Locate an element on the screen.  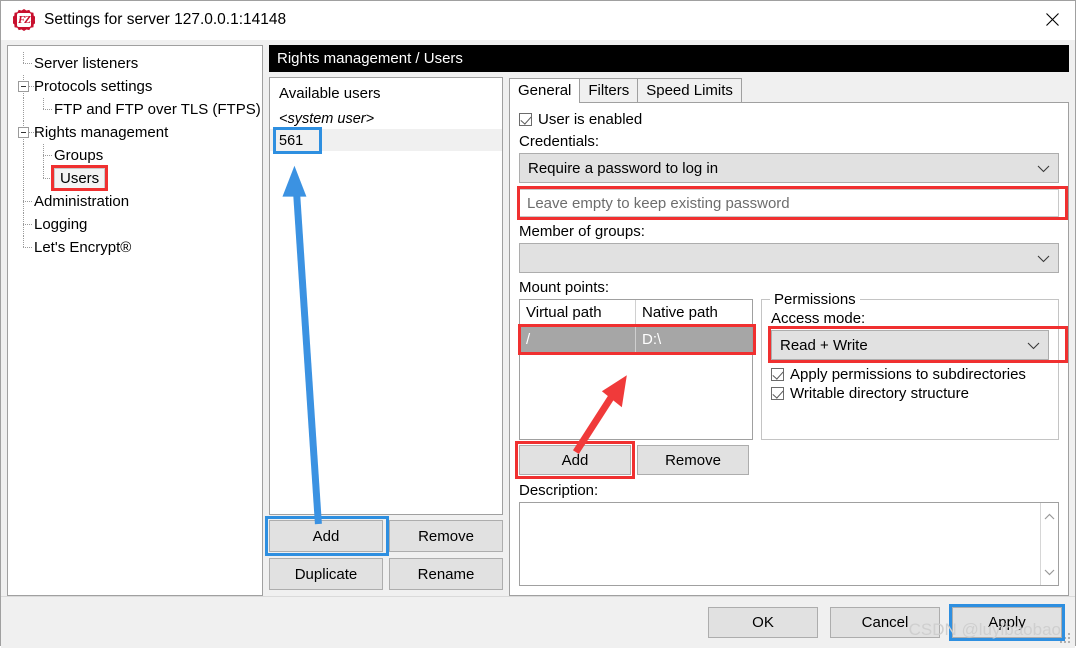
sidebar-item-lets-encrypt: Let's Encrypt® is located at coordinates (137, 247).